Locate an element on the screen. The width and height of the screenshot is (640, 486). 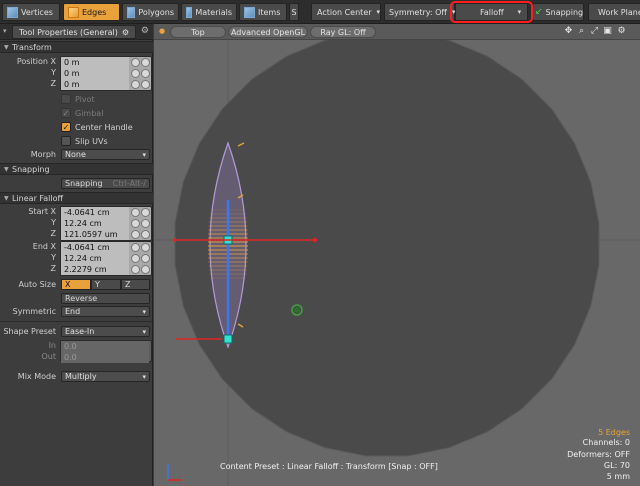
morph-label: Morph is located at coordinates (43, 154).